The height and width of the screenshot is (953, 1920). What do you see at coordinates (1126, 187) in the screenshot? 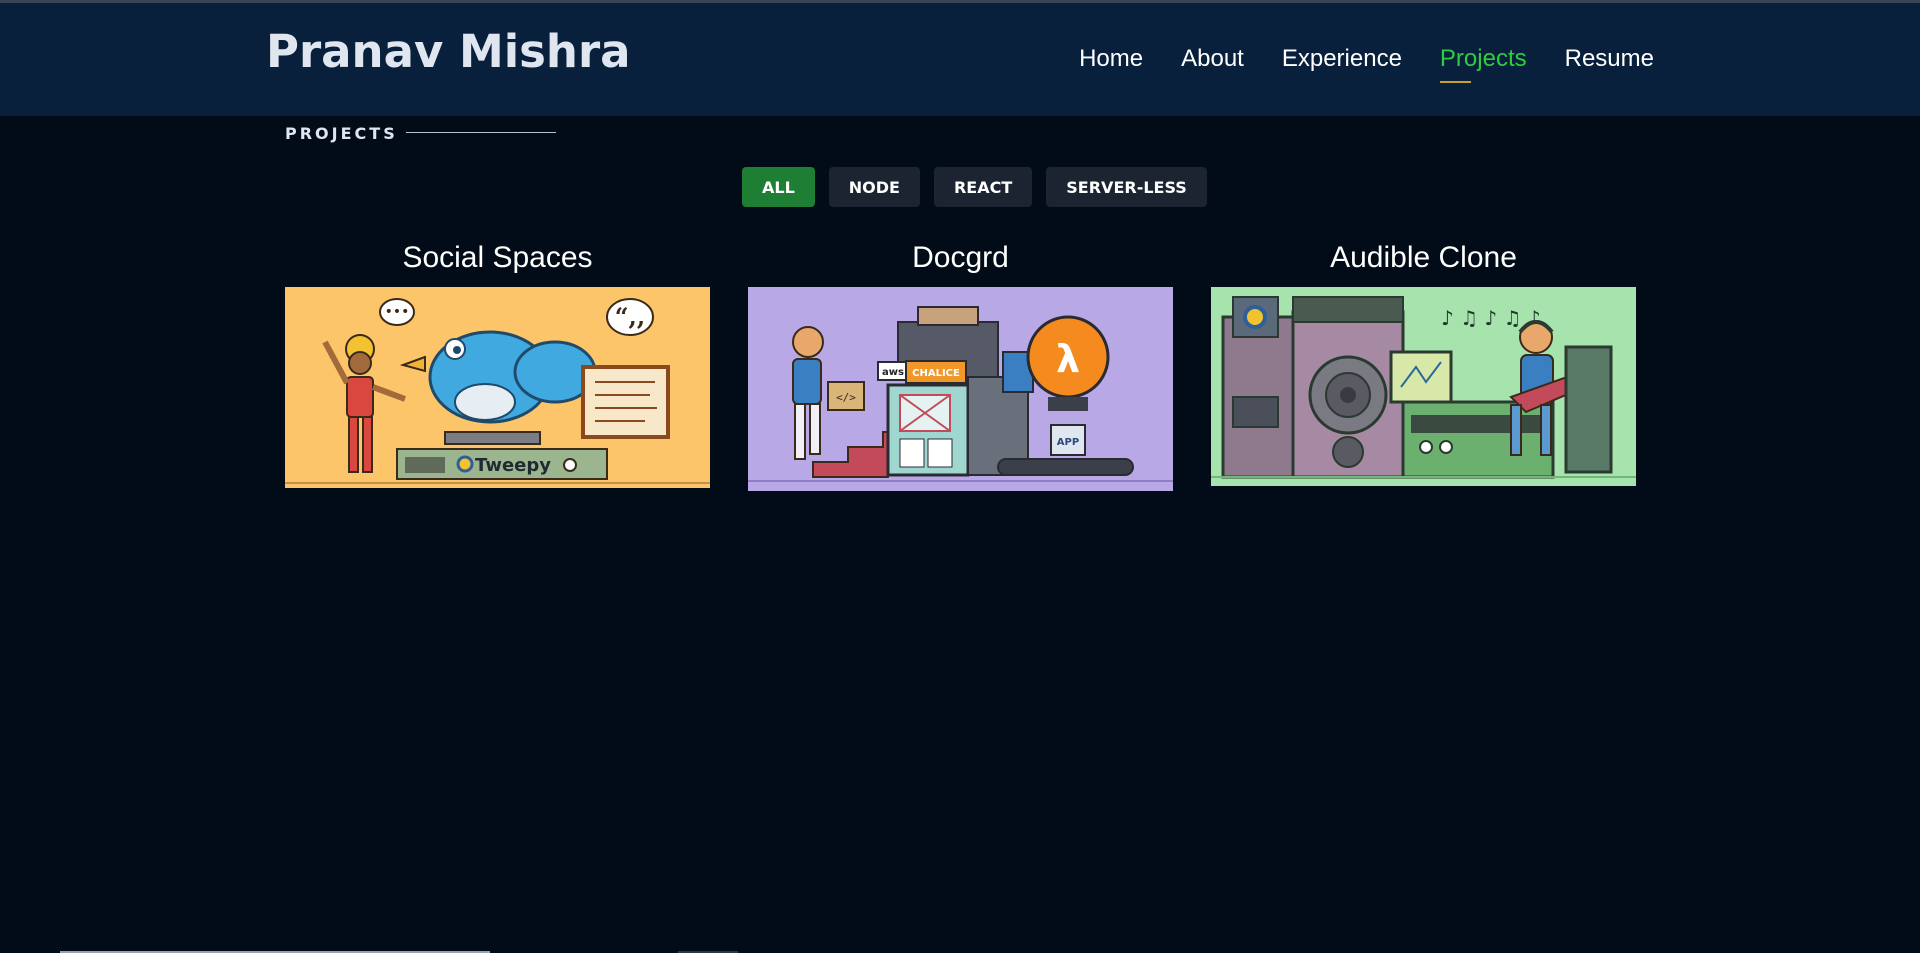
I see `filter-serverless-button: SERVER-LESS` at bounding box center [1126, 187].